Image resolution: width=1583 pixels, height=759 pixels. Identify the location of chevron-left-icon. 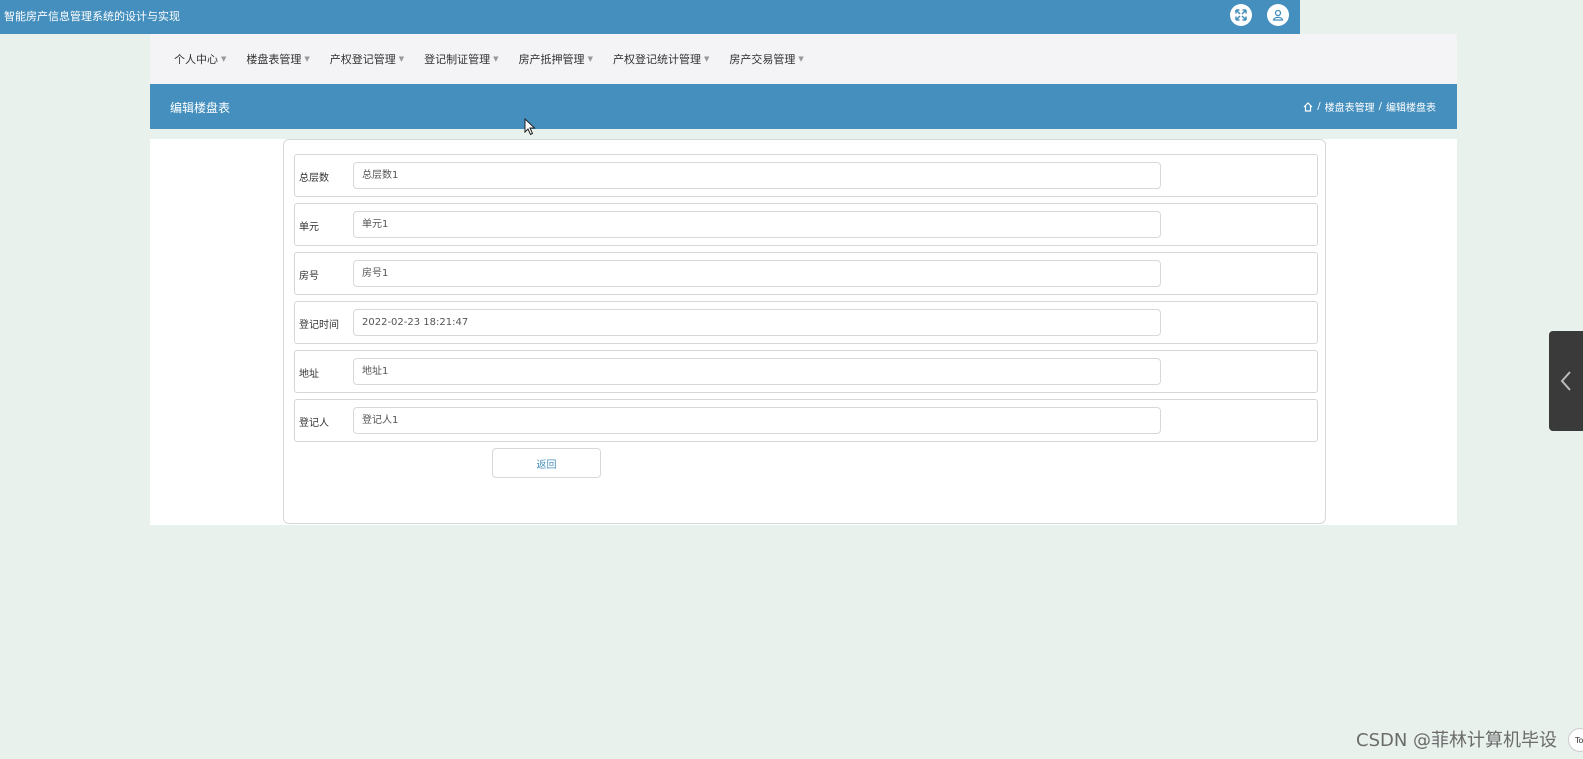
(1565, 381).